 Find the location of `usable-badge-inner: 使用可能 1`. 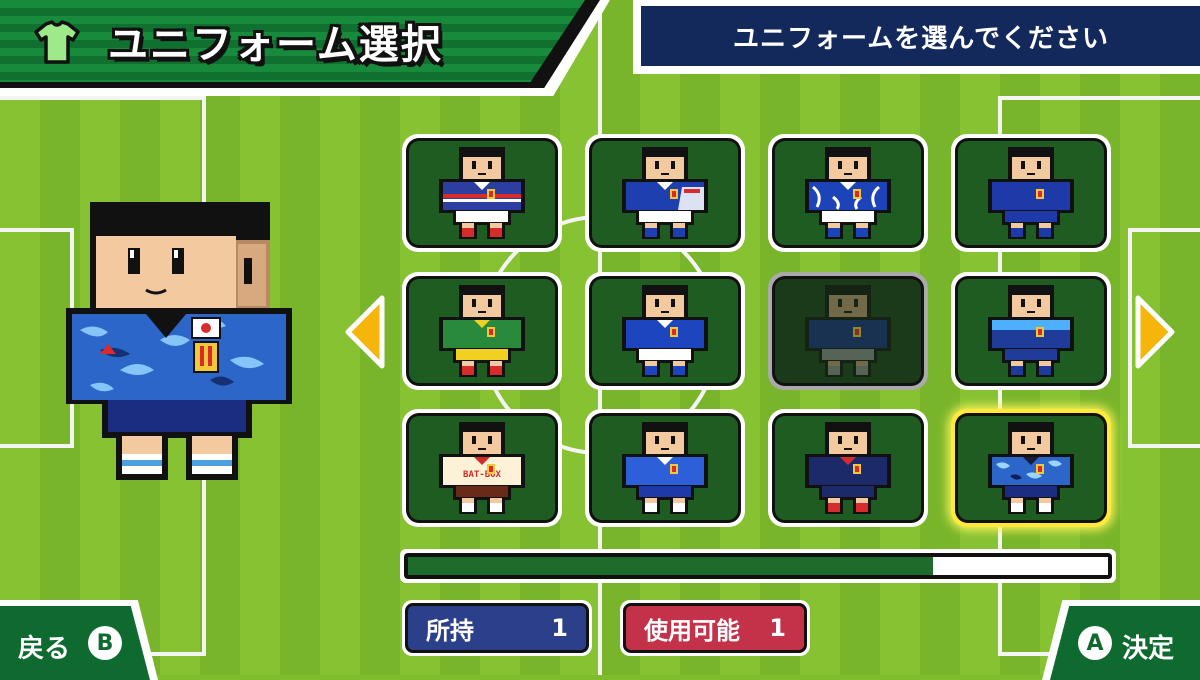

usable-badge-inner: 使用可能 1 is located at coordinates (715, 628).